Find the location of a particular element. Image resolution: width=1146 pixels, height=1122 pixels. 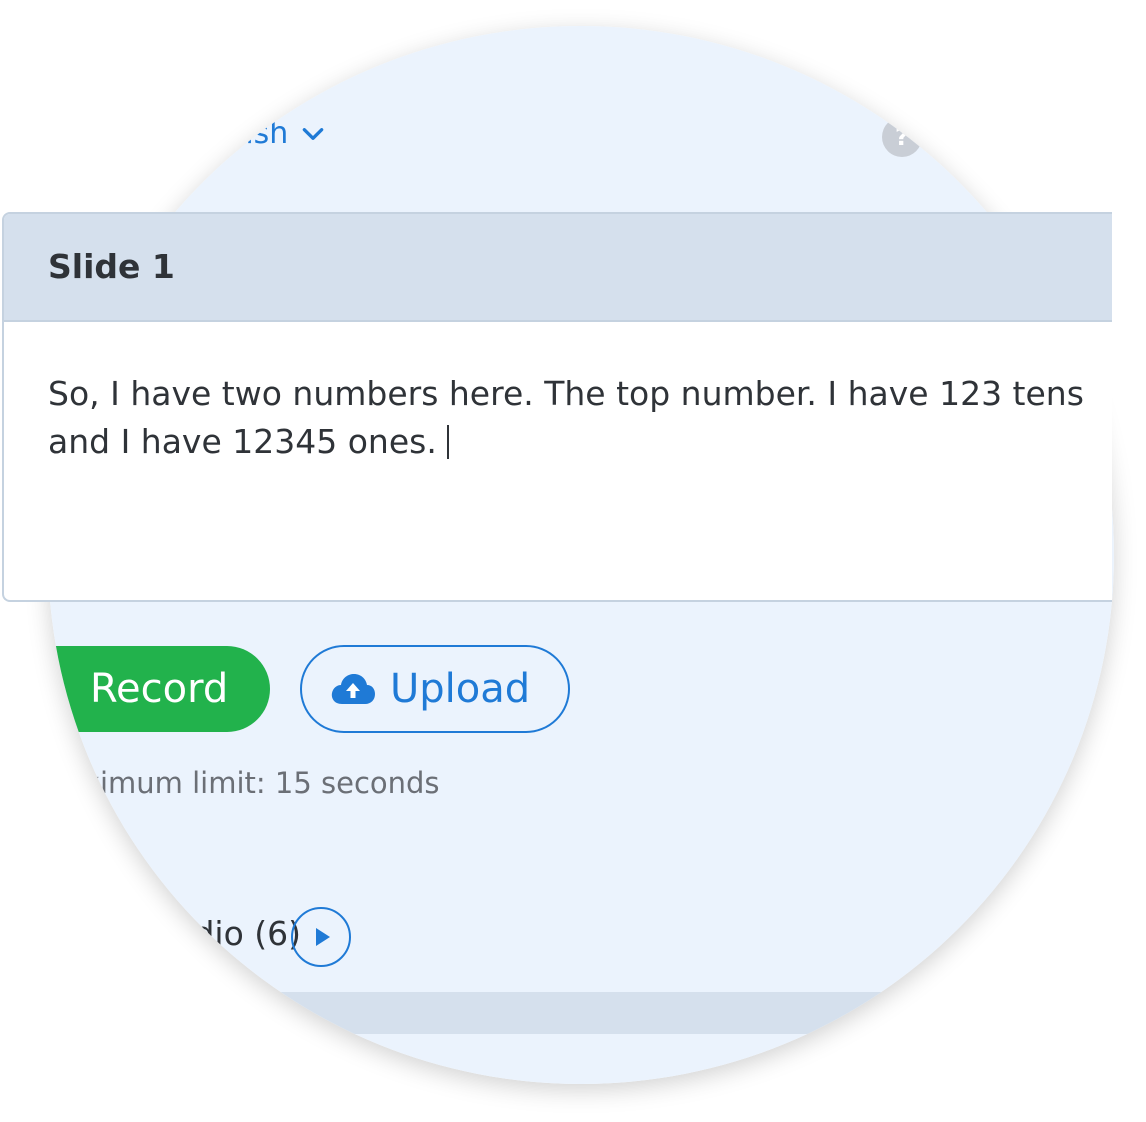

language-label: English is located at coordinates (234, 133).